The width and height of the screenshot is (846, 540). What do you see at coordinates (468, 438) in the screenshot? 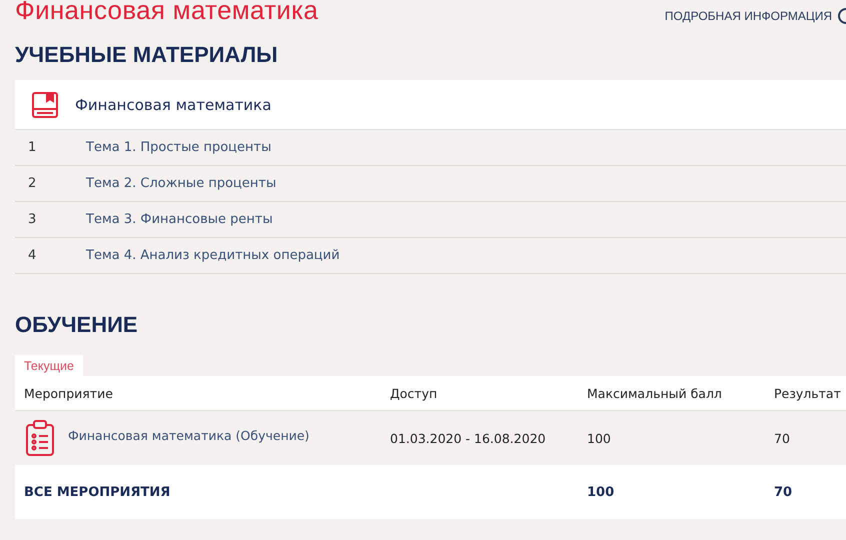
I see `table-cell-text: 01.03.2020 - 16.08.2020` at bounding box center [468, 438].